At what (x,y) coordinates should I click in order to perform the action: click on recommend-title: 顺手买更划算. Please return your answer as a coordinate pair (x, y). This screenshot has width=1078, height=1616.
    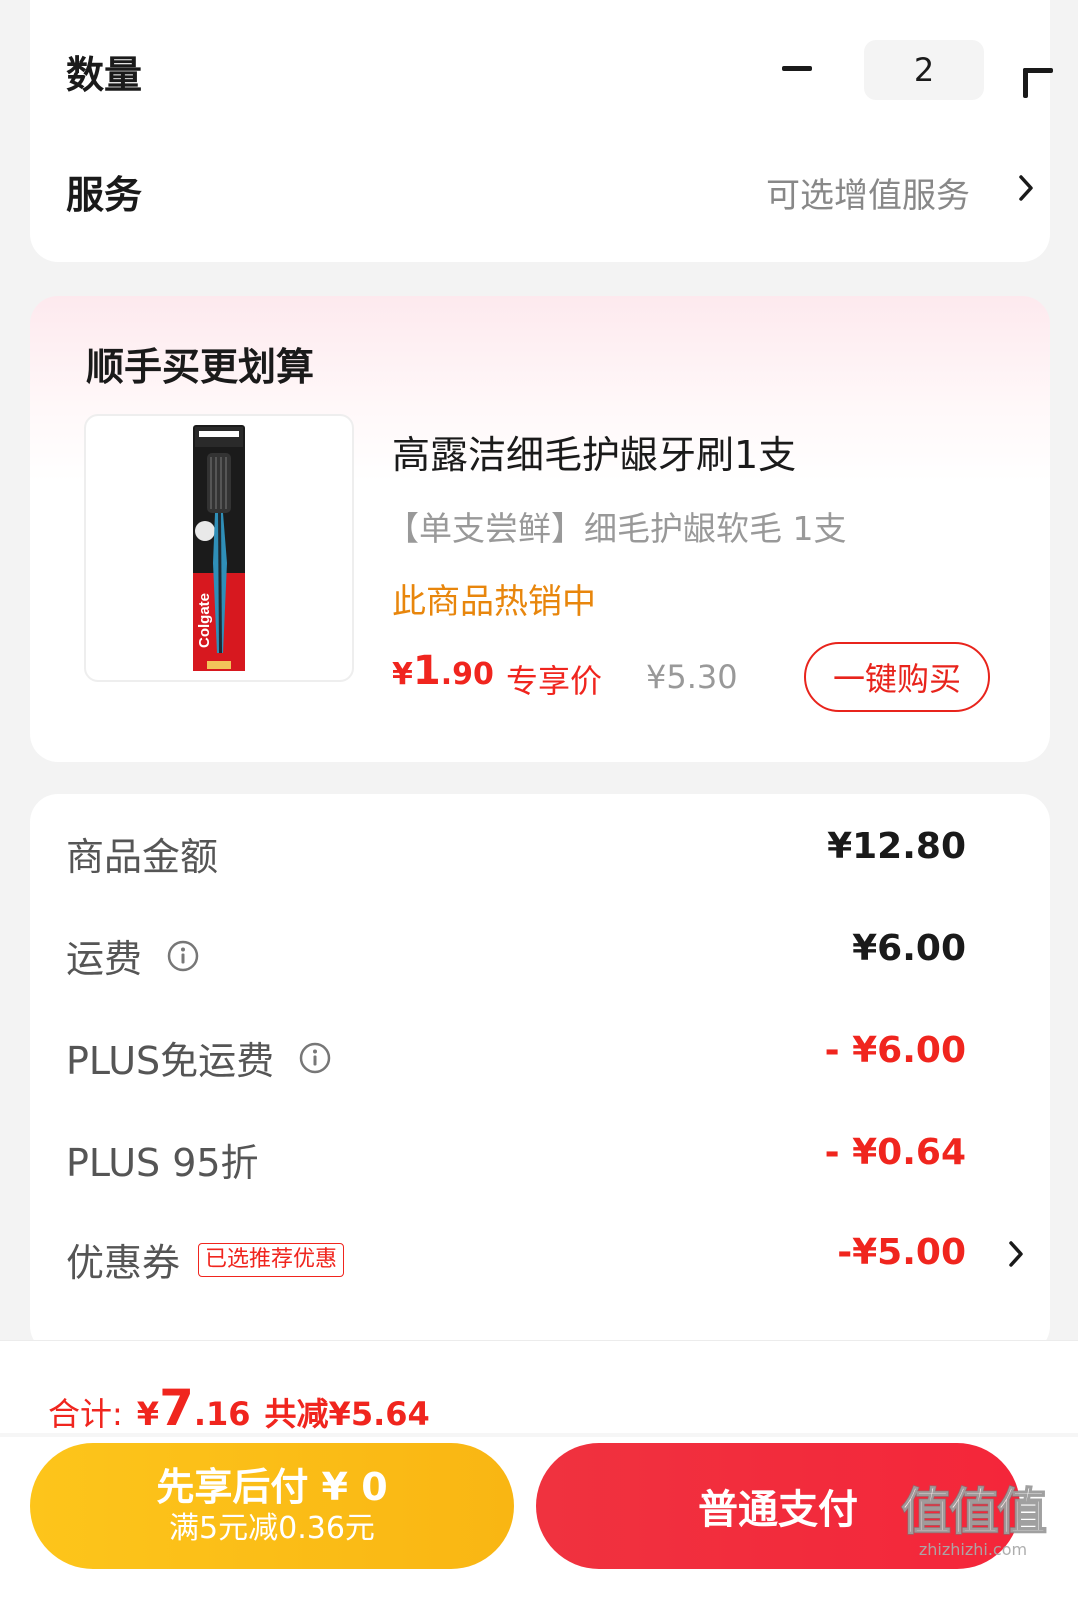
    Looking at the image, I should click on (200, 367).